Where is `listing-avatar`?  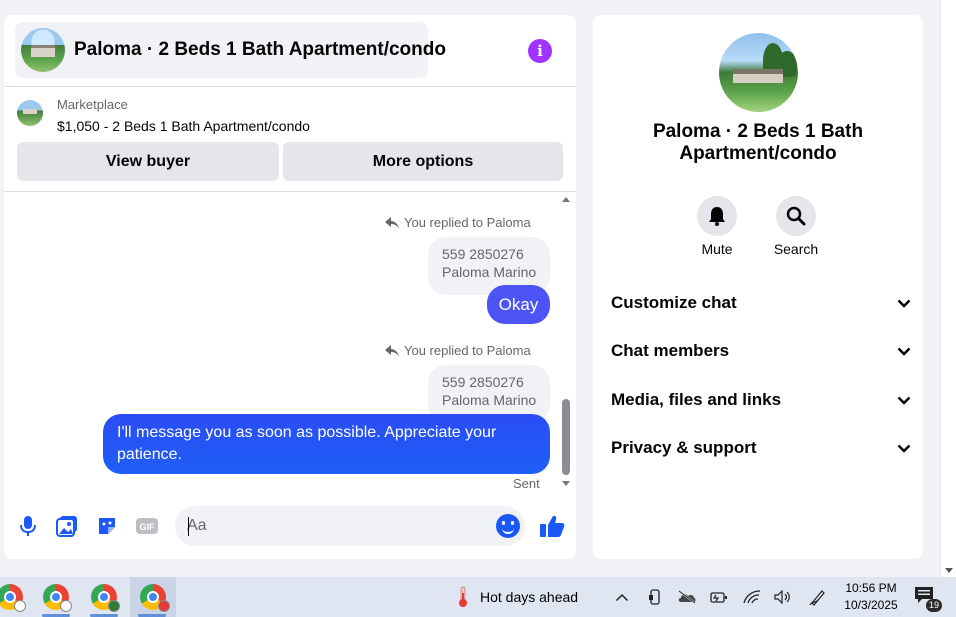
listing-avatar is located at coordinates (43, 50).